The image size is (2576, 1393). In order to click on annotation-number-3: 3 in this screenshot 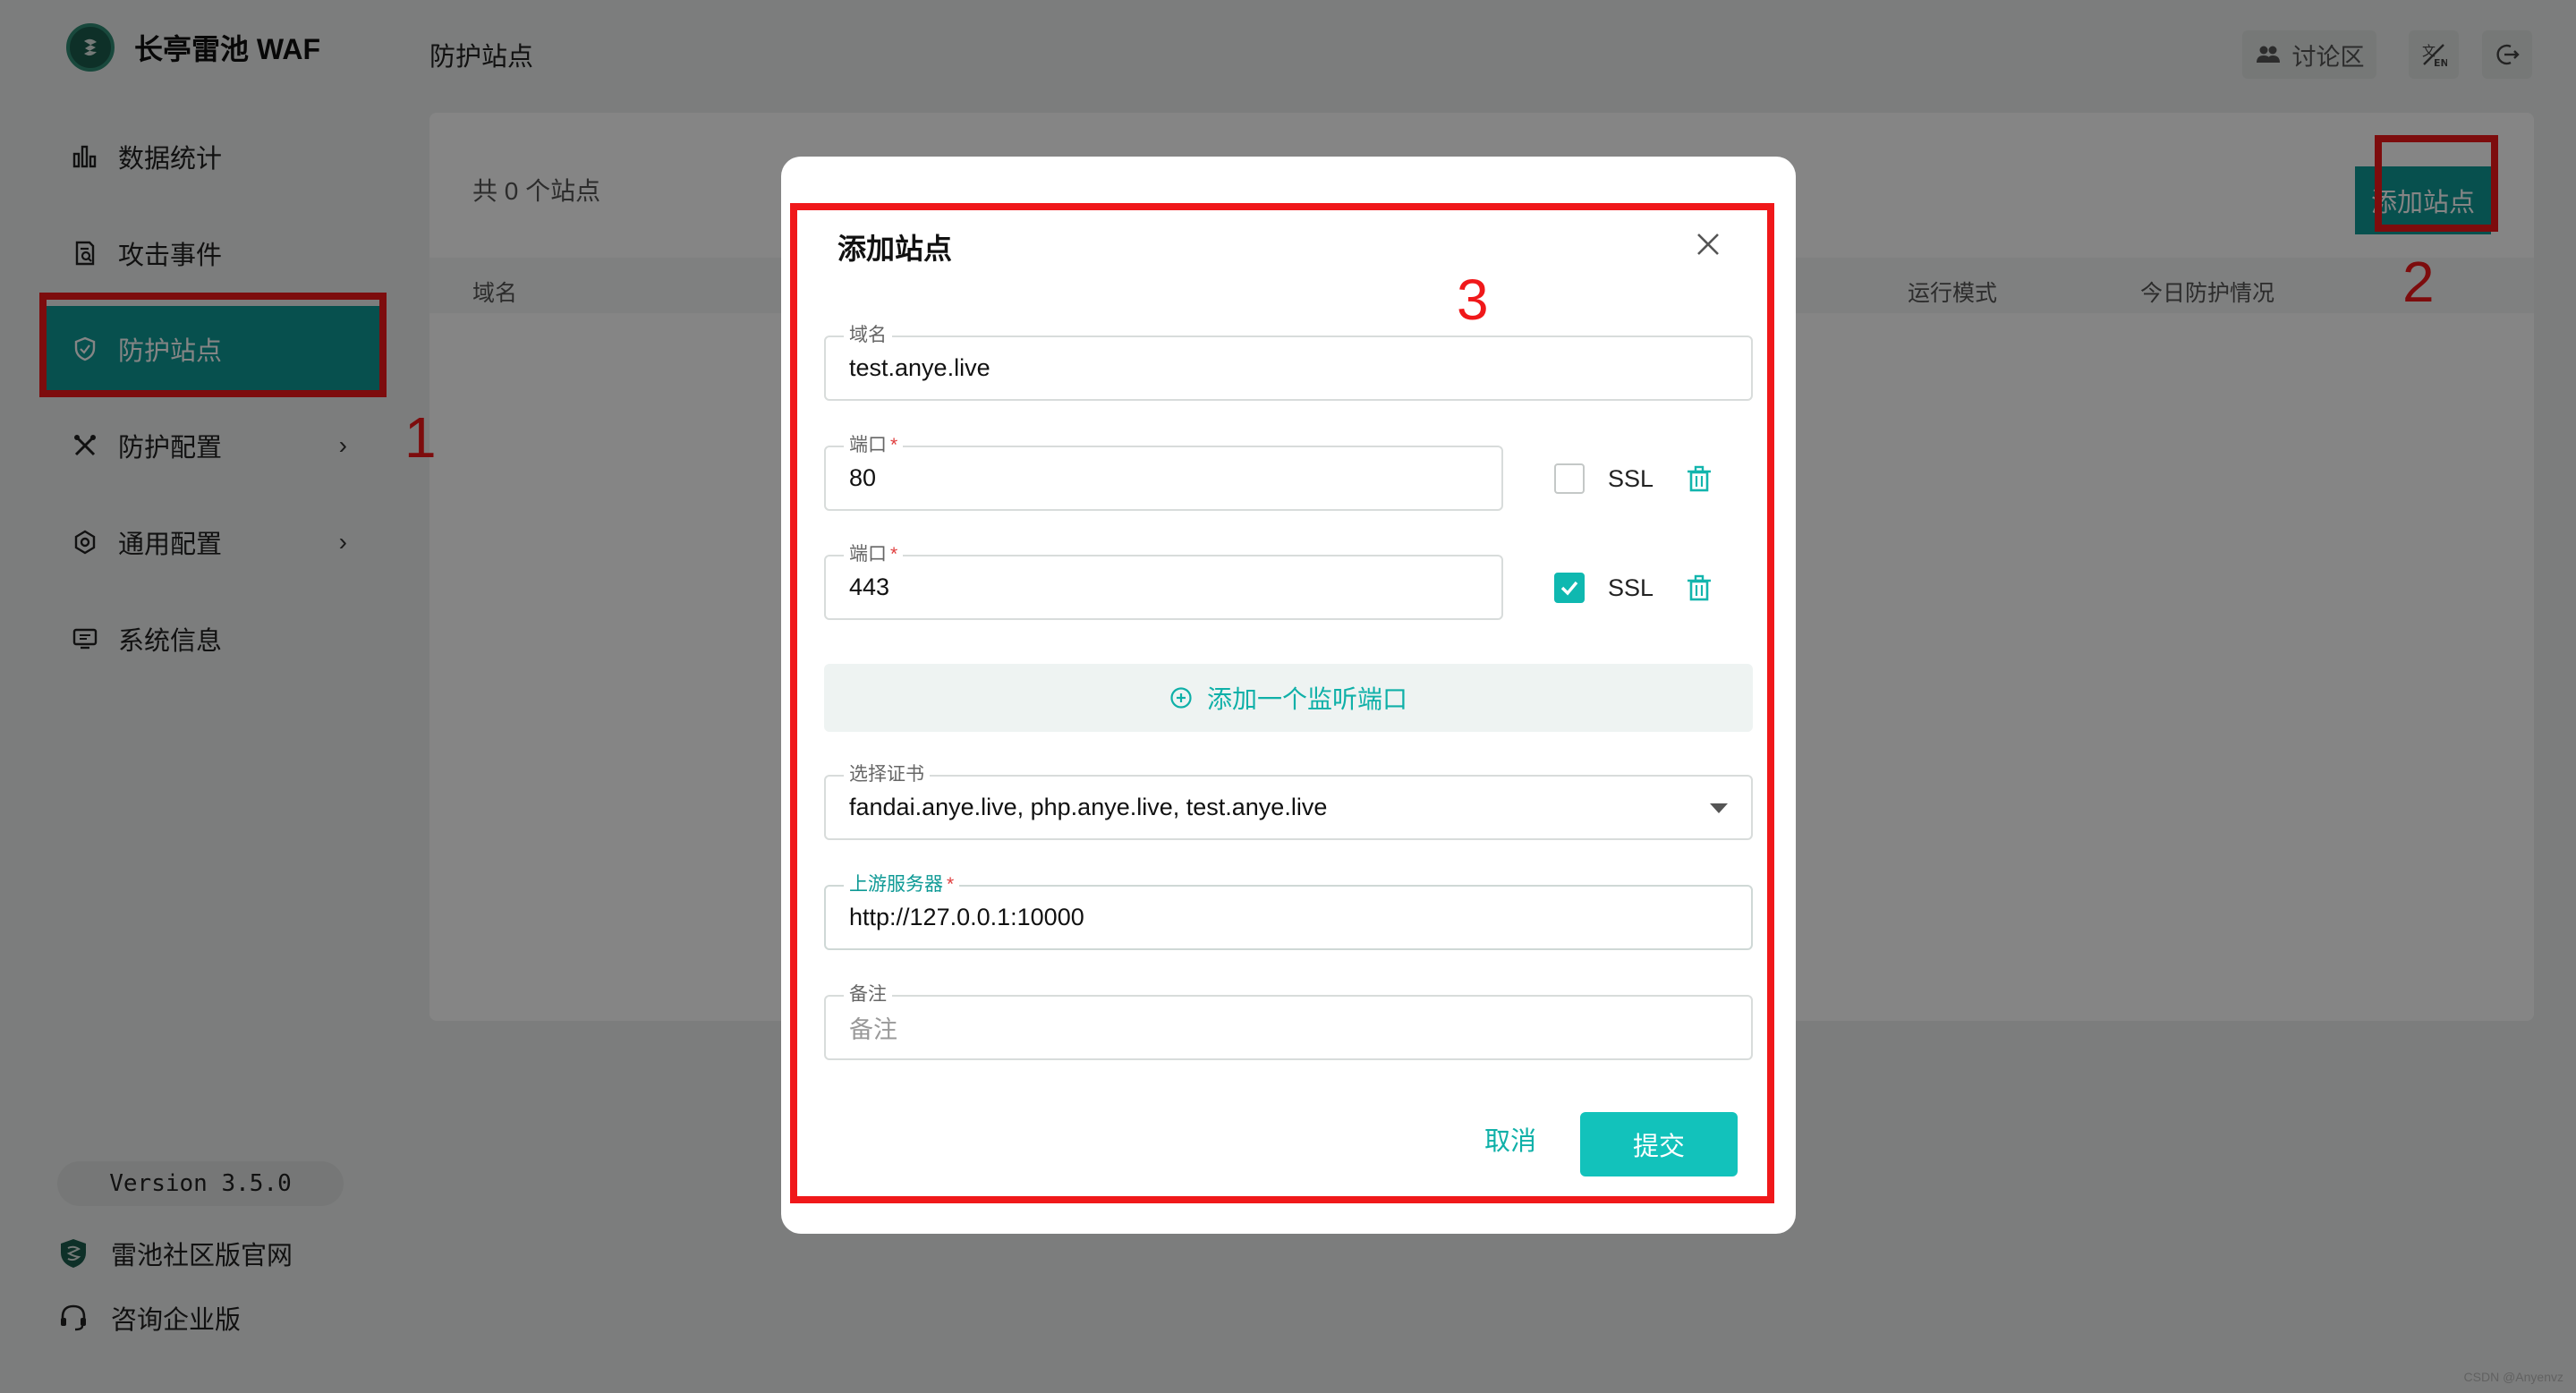, I will do `click(1473, 300)`.